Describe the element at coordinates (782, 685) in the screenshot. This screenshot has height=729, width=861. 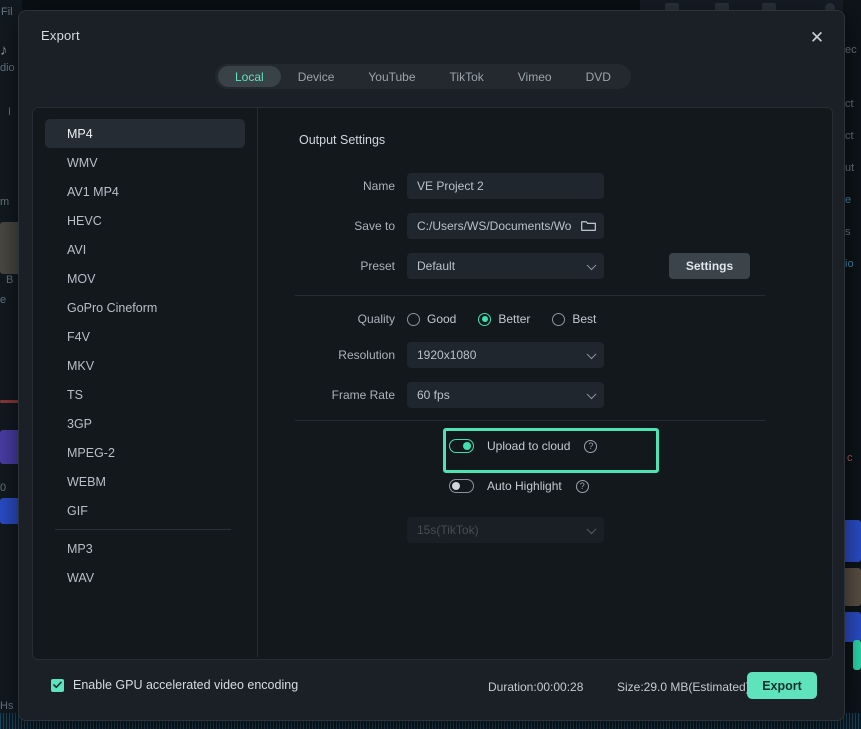
I see `export-button: Export` at that location.